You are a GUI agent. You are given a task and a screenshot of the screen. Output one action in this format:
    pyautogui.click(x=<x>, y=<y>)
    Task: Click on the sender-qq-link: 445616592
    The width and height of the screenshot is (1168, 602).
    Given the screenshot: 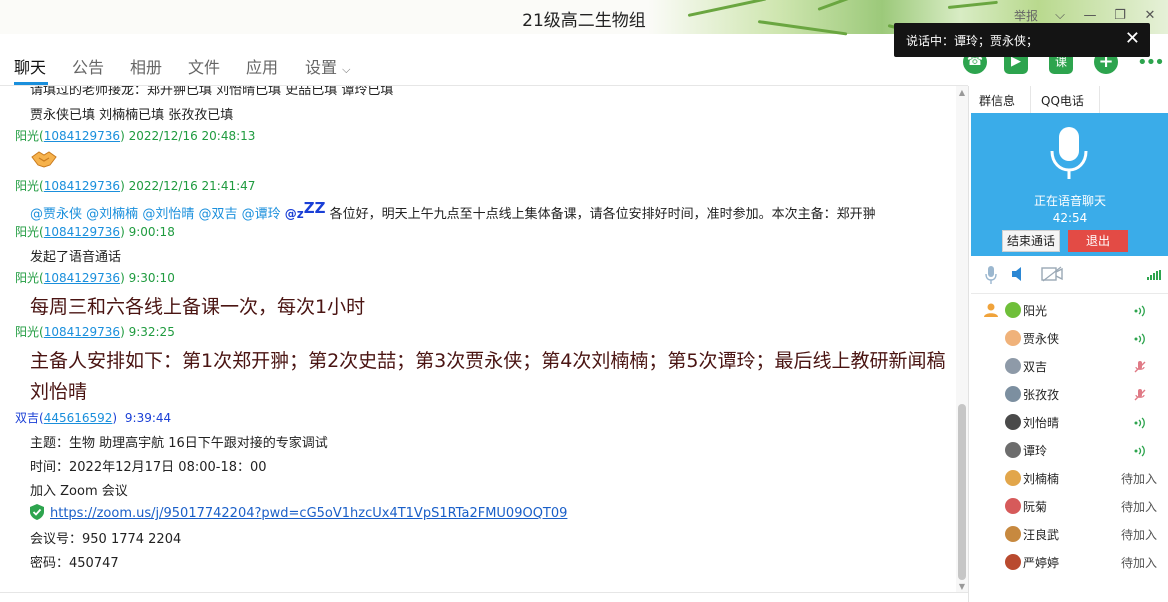 What is the action you would take?
    pyautogui.click(x=78, y=418)
    